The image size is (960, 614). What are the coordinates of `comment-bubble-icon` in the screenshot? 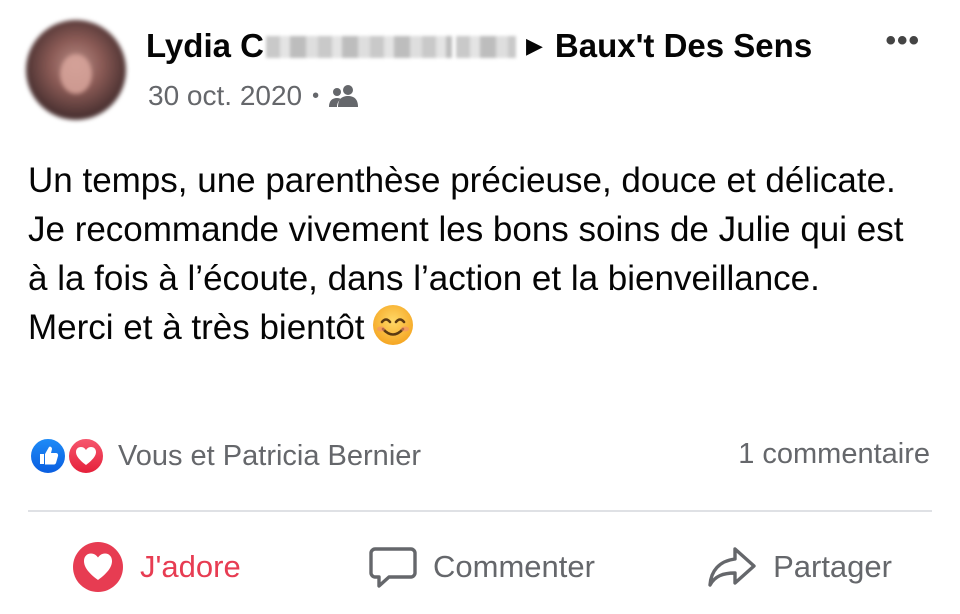 It's located at (393, 567).